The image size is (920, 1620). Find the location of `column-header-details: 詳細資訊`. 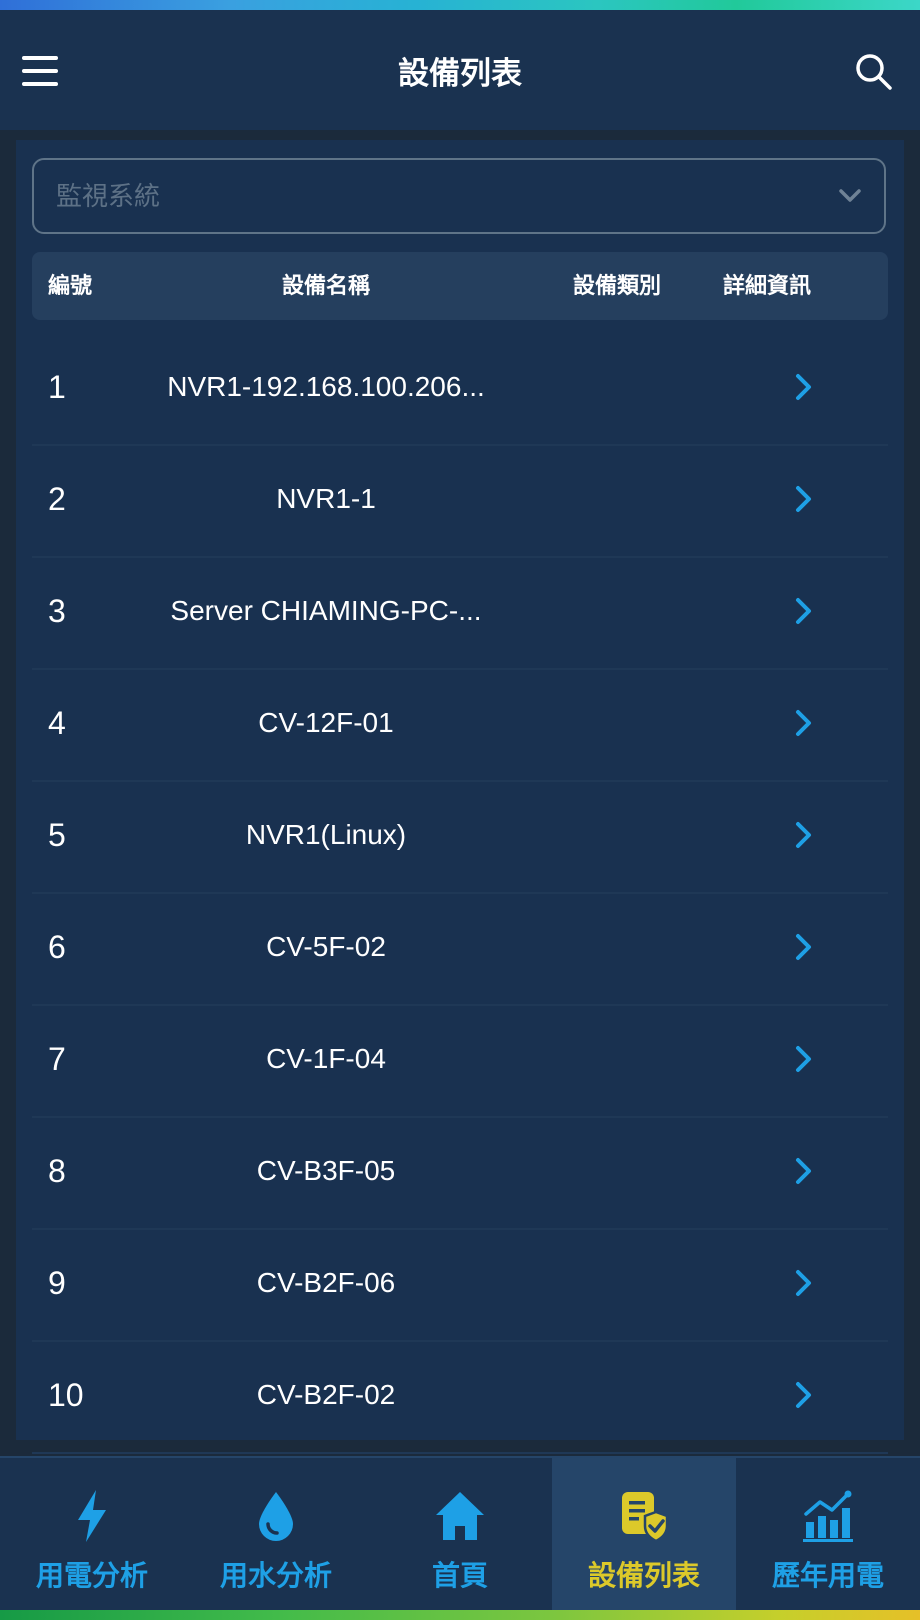

column-header-details: 詳細資訊 is located at coordinates (766, 285).